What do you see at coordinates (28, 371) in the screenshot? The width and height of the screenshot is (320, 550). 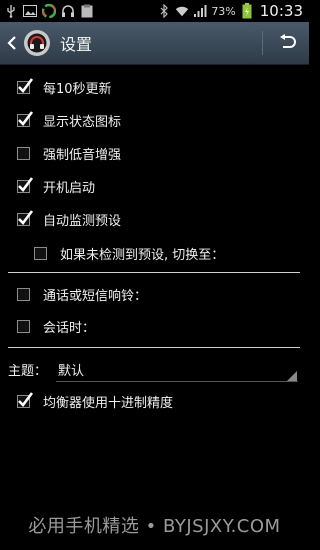 I see `theme-label: 主题：` at bounding box center [28, 371].